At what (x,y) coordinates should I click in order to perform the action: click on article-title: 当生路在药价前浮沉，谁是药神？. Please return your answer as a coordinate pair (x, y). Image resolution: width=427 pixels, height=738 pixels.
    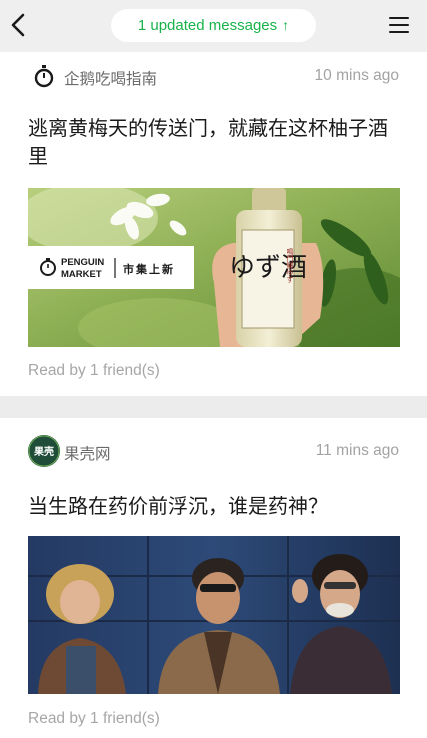
    Looking at the image, I should click on (214, 506).